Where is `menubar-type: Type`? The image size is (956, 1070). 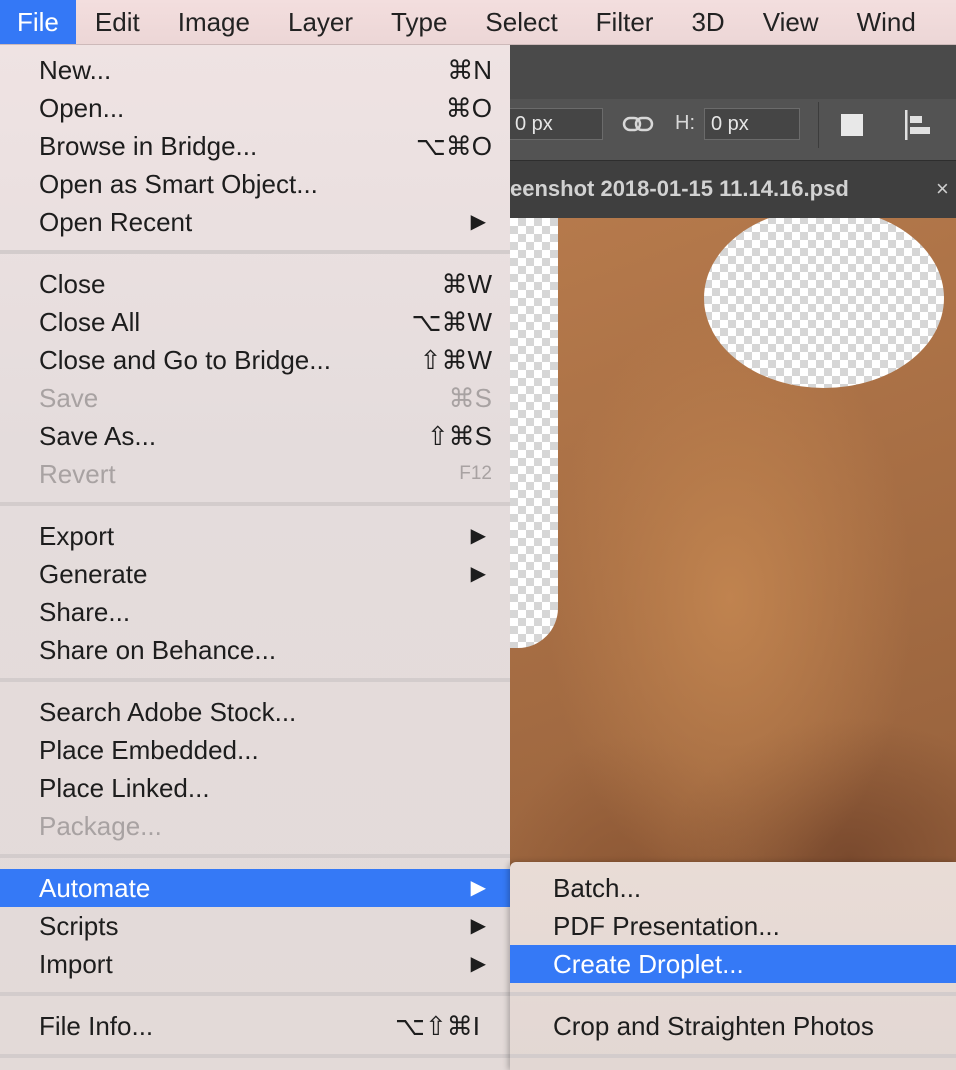 menubar-type: Type is located at coordinates (419, 22).